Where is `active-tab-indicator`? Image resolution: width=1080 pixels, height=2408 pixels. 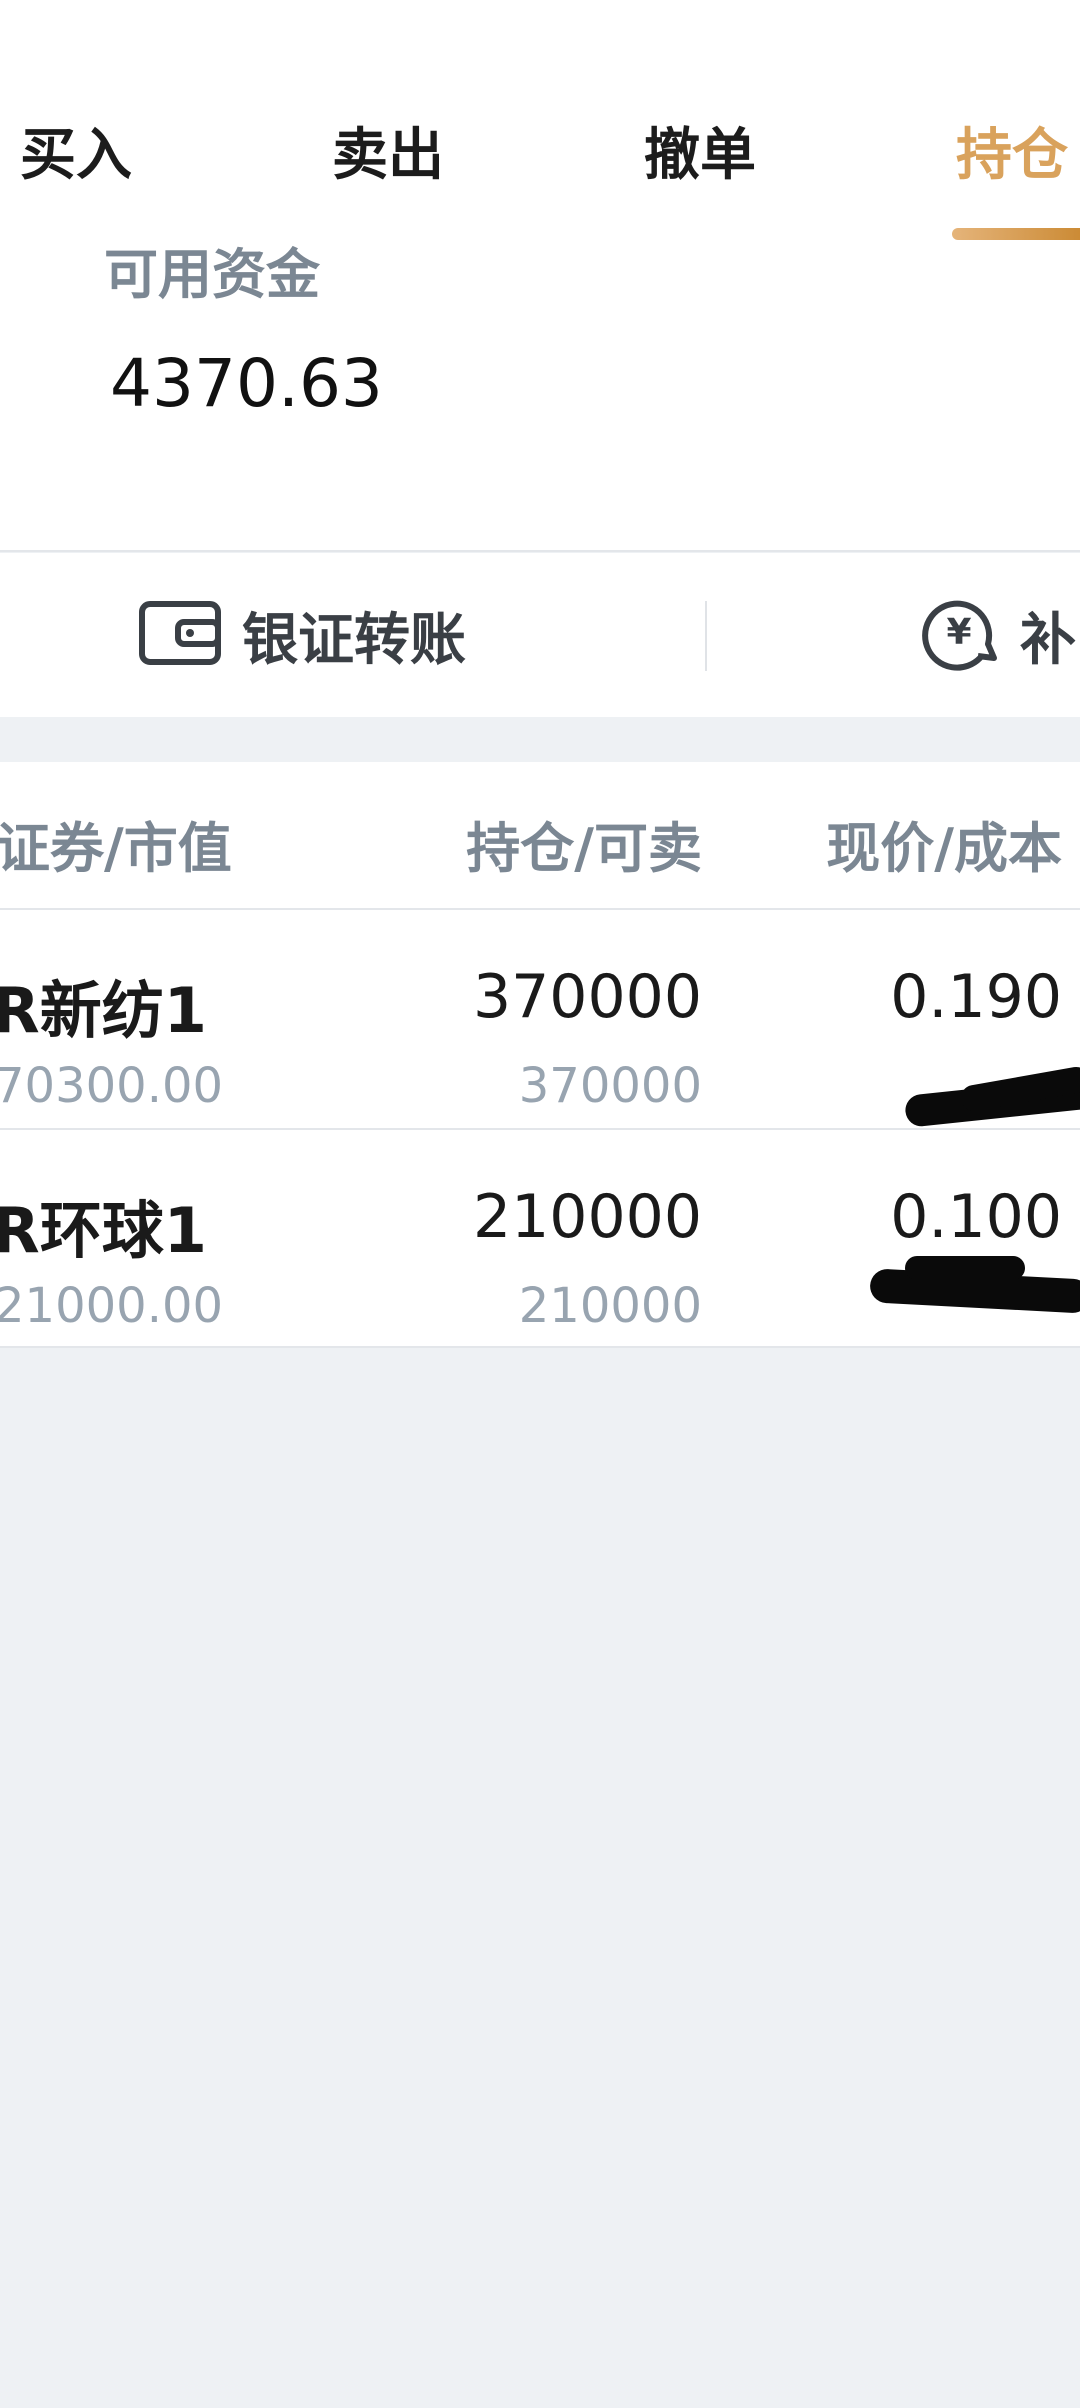
active-tab-indicator is located at coordinates (1016, 234).